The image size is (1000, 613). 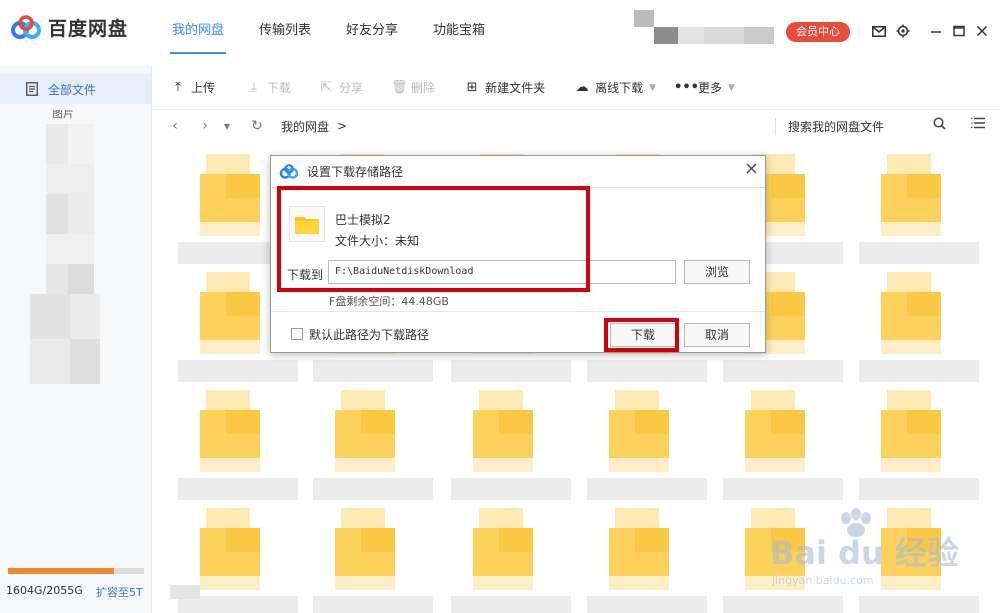 I want to click on vip-center-button: 会员中心, so click(x=818, y=32).